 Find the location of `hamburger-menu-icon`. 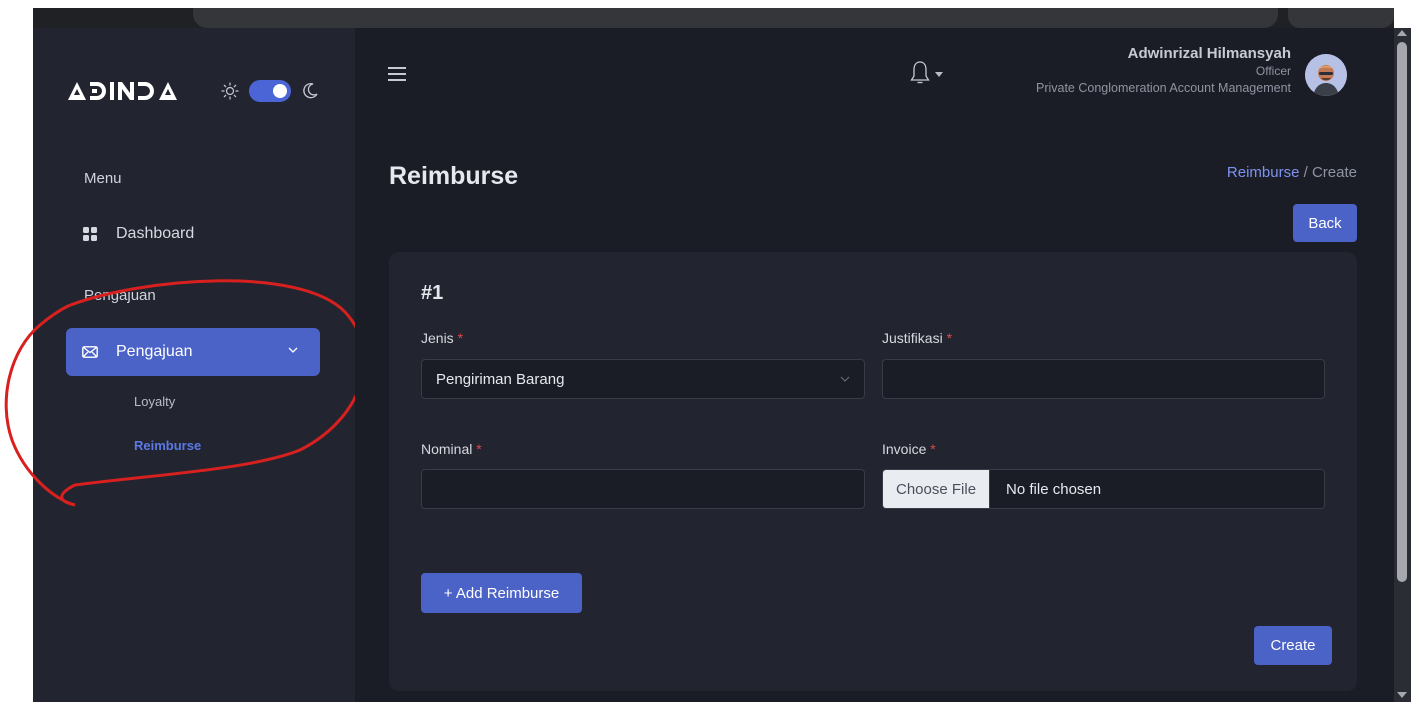

hamburger-menu-icon is located at coordinates (397, 74).